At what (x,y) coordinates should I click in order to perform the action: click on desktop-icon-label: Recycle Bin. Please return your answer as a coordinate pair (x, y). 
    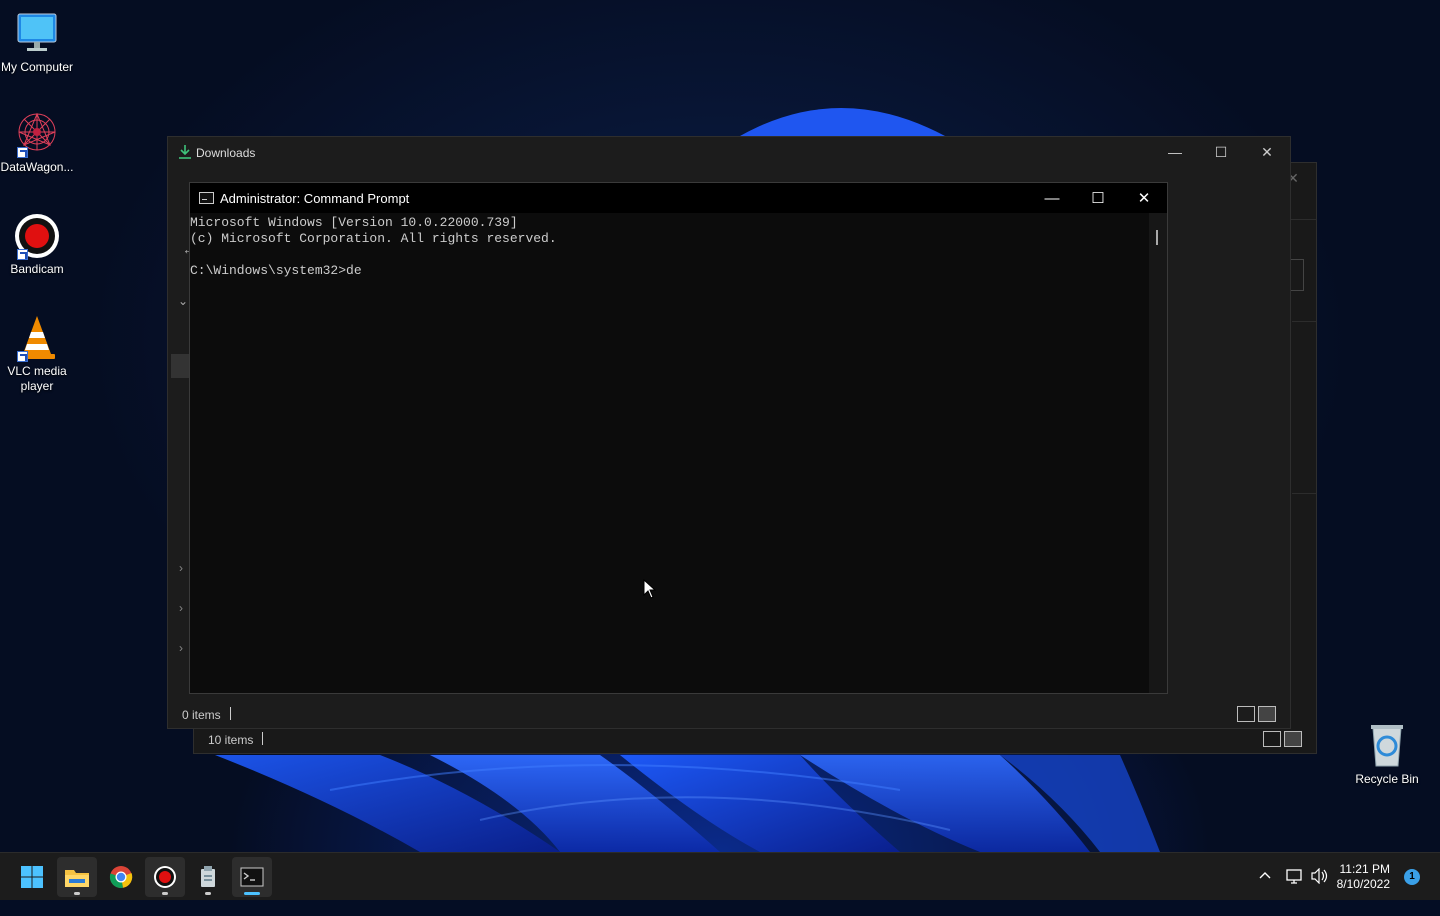
    Looking at the image, I should click on (1387, 779).